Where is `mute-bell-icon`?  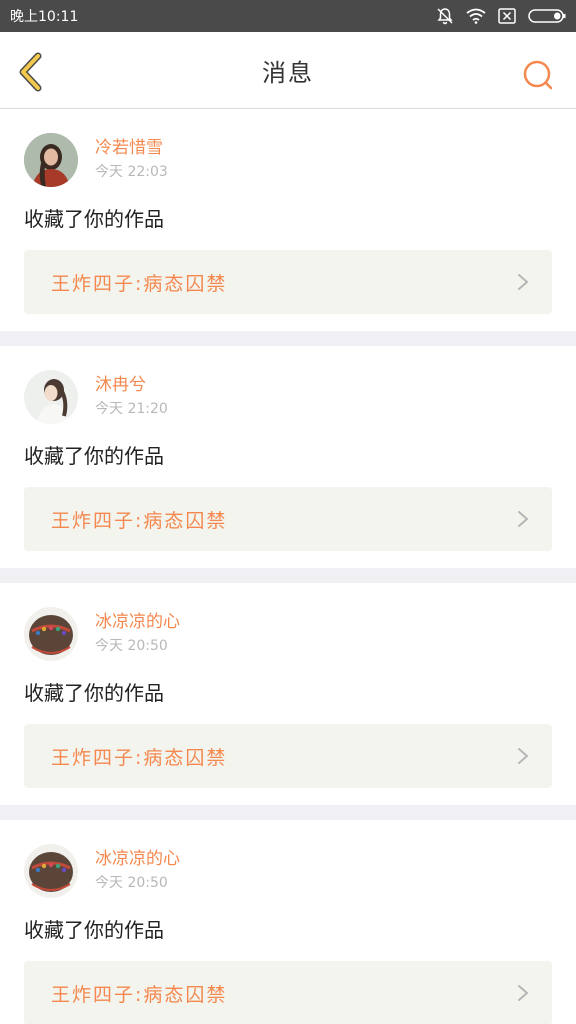 mute-bell-icon is located at coordinates (445, 16).